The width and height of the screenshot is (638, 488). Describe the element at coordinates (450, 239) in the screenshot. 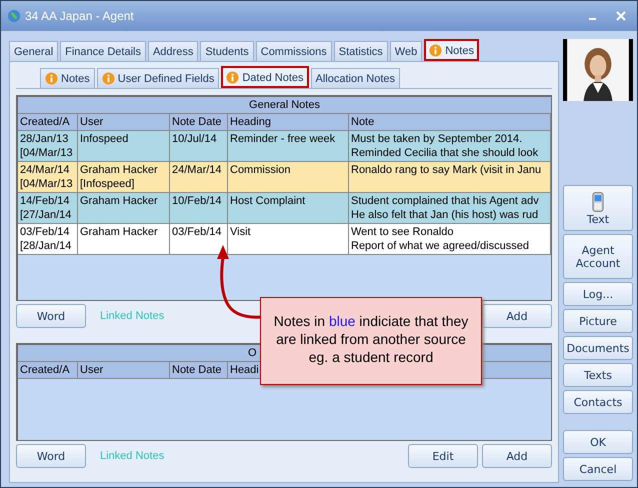

I see `table-cell: Went to see Ronaldo Report of what we agreed/discussed` at that location.